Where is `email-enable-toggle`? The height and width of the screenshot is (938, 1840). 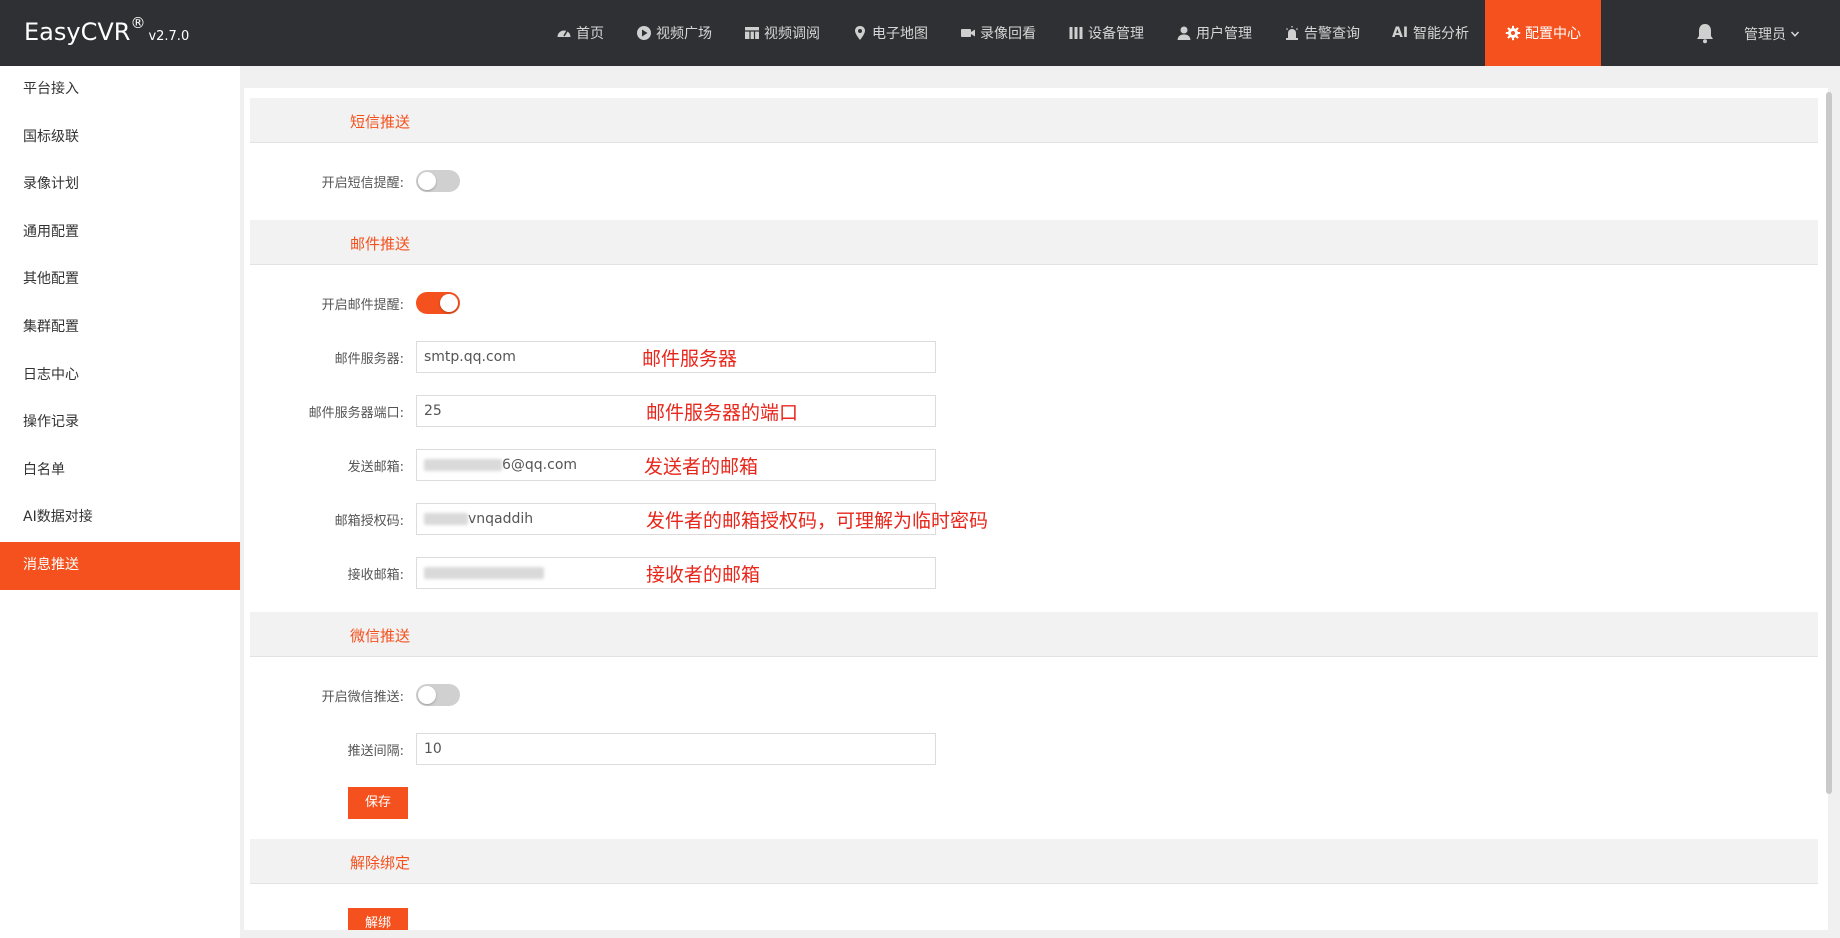 email-enable-toggle is located at coordinates (438, 303).